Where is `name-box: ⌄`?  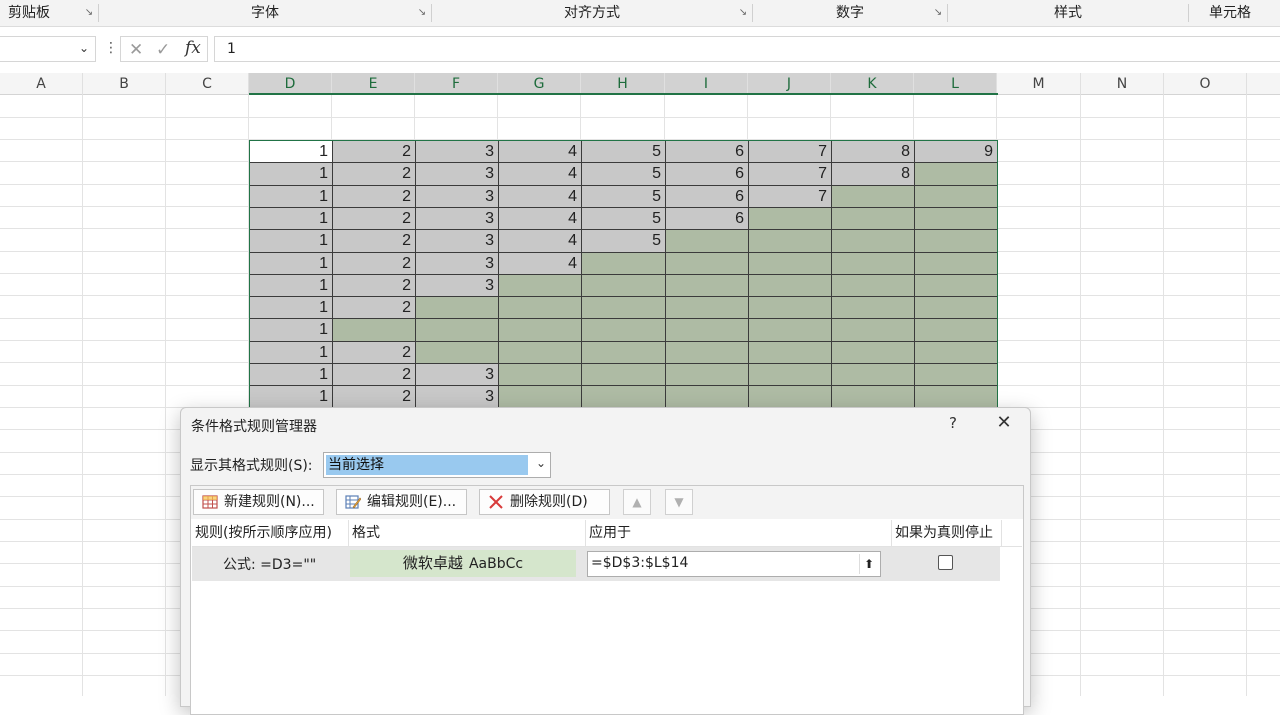
name-box: ⌄ is located at coordinates (48, 49).